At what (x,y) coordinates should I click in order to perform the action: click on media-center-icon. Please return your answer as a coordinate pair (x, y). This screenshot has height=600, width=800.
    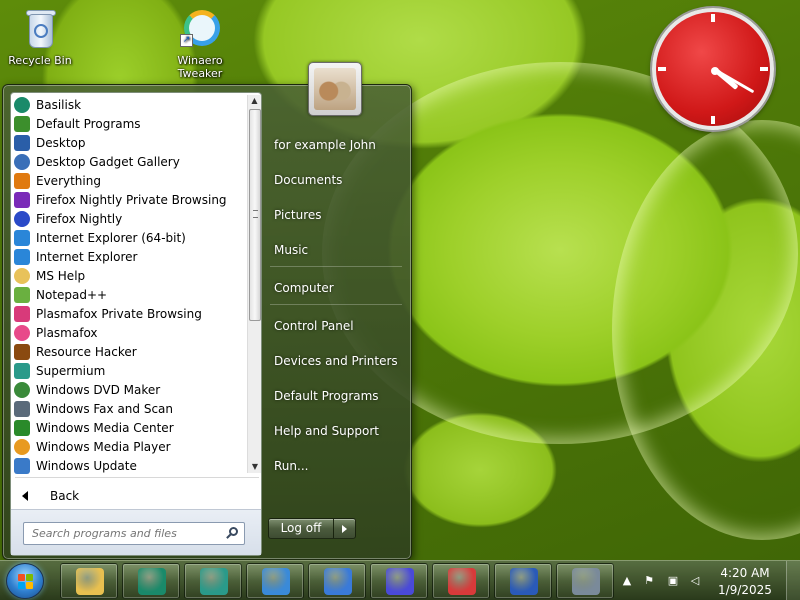
    Looking at the image, I should click on (22, 427).